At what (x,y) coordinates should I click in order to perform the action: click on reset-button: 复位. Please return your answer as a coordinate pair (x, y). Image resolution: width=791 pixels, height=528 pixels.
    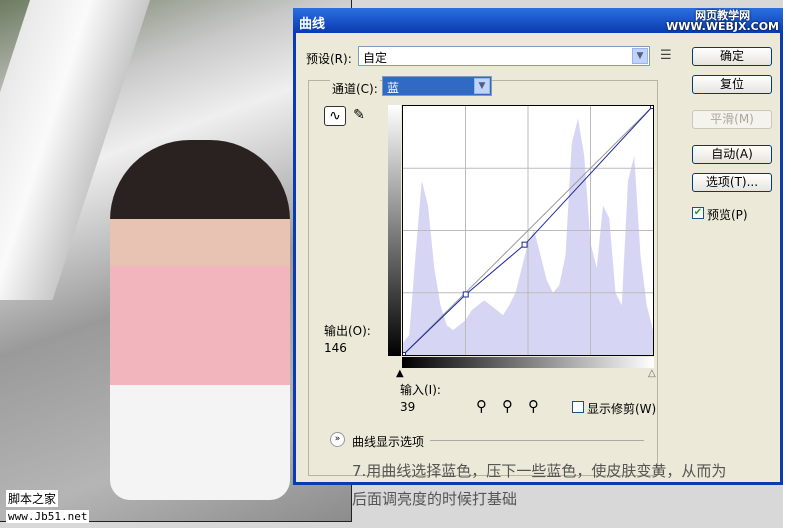
    Looking at the image, I should click on (732, 84).